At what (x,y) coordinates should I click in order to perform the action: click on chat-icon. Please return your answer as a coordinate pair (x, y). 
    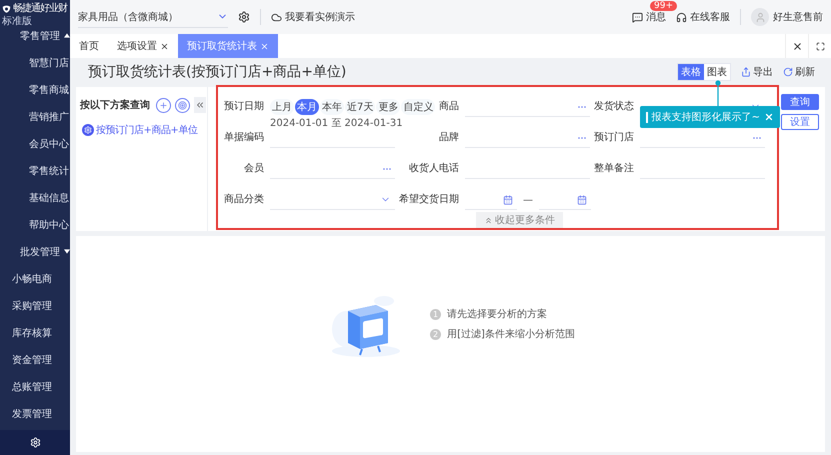
    Looking at the image, I should click on (637, 17).